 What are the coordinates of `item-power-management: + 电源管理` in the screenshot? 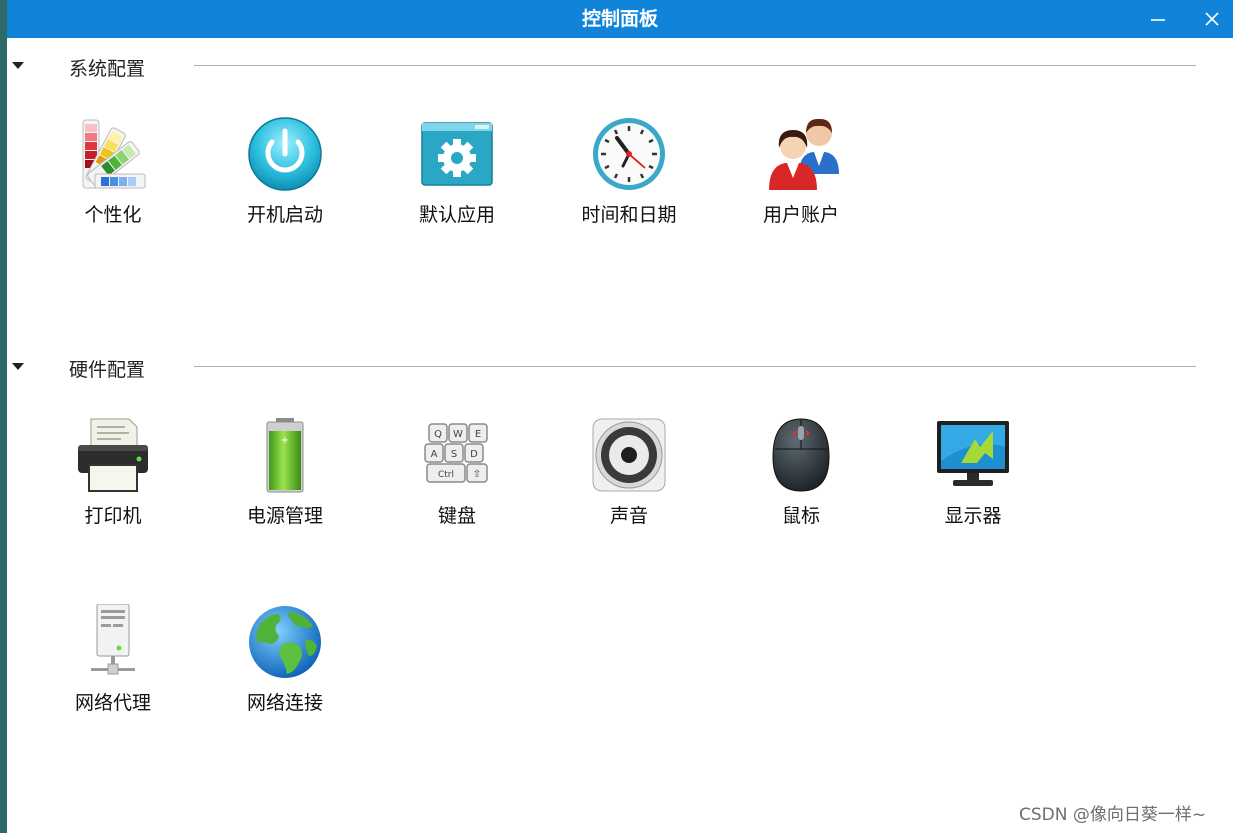 It's located at (285, 473).